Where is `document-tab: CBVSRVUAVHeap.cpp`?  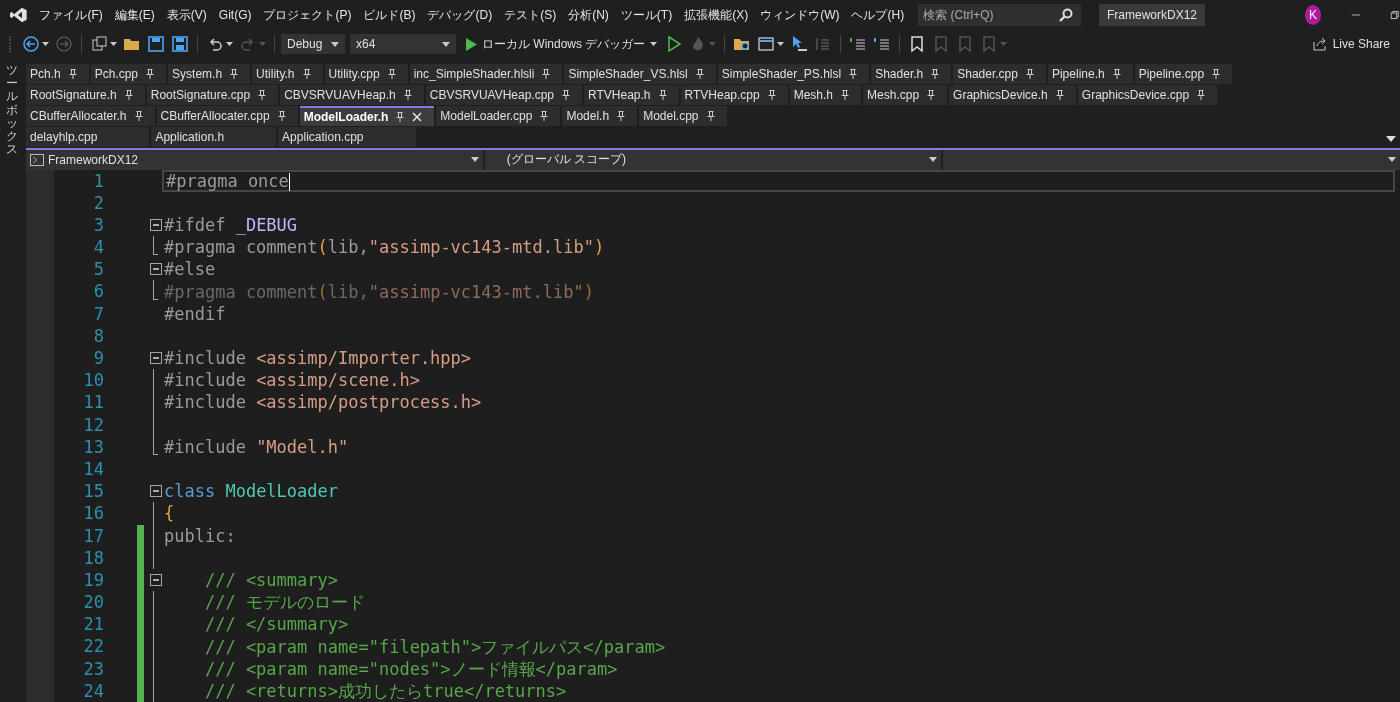
document-tab: CBVSRVUAVHeap.cpp is located at coordinates (504, 95).